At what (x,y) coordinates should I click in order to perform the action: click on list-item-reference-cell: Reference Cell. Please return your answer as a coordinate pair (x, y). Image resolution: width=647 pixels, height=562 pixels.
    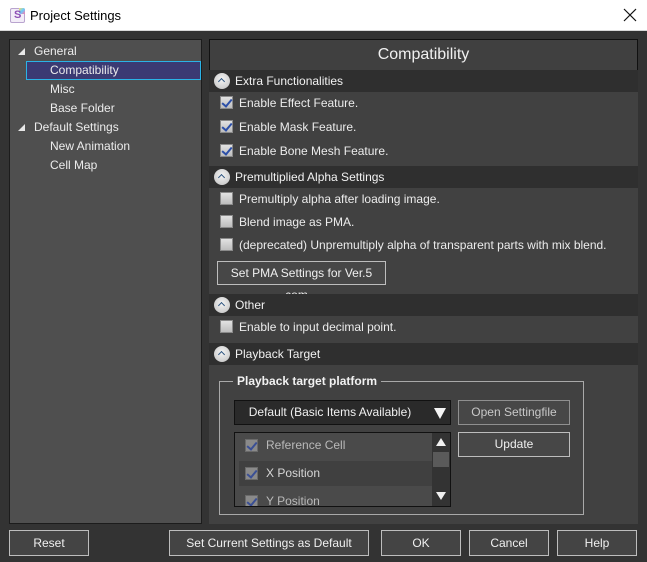
    Looking at the image, I should click on (336, 445).